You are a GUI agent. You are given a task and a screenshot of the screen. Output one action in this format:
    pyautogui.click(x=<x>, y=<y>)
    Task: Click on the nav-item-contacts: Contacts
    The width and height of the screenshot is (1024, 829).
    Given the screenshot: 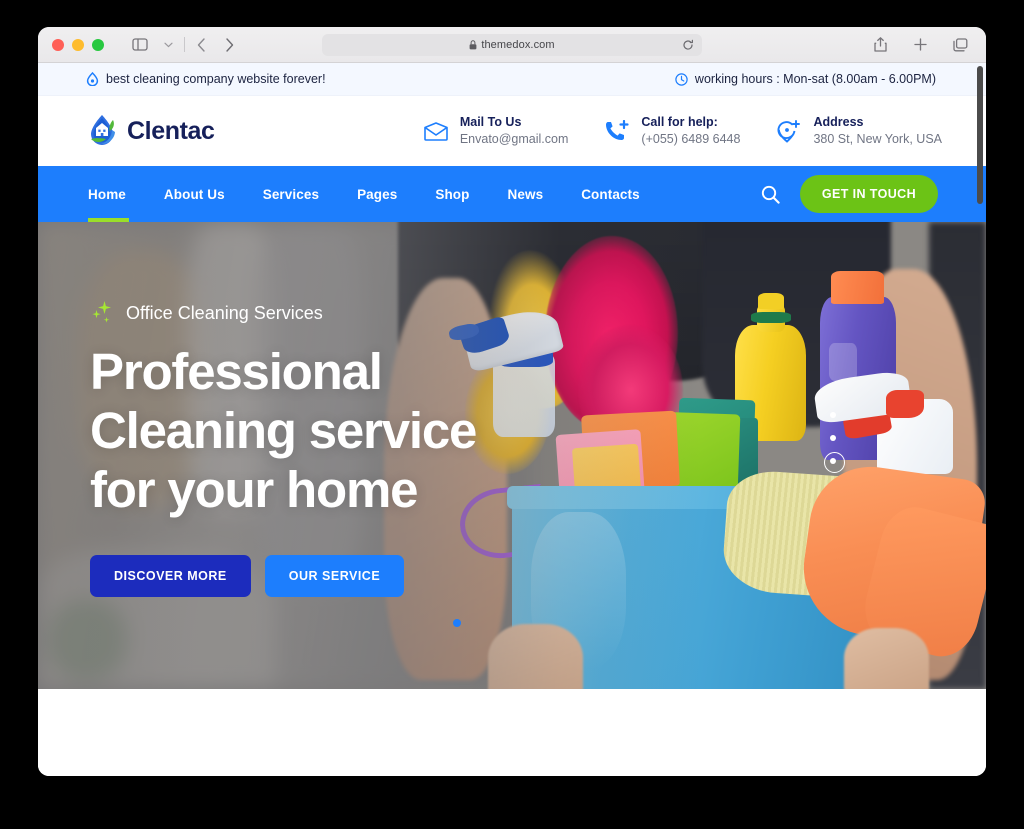 What is the action you would take?
    pyautogui.click(x=610, y=194)
    